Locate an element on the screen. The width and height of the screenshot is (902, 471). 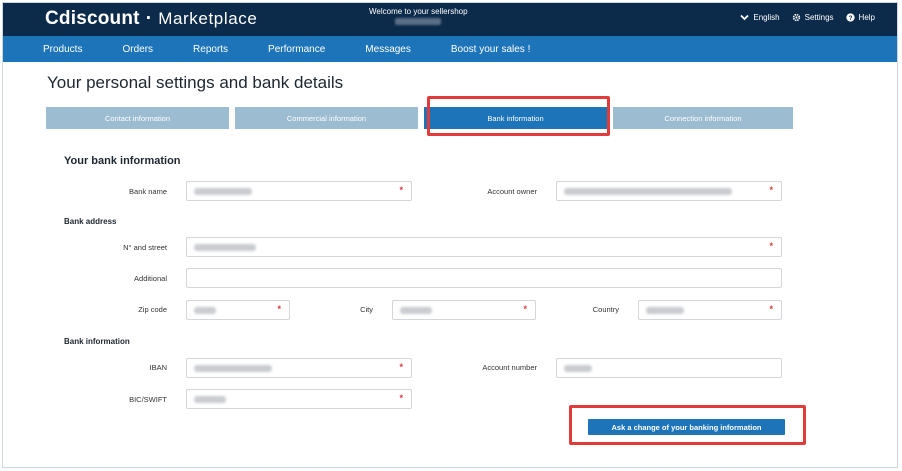
additional-field is located at coordinates (484, 278).